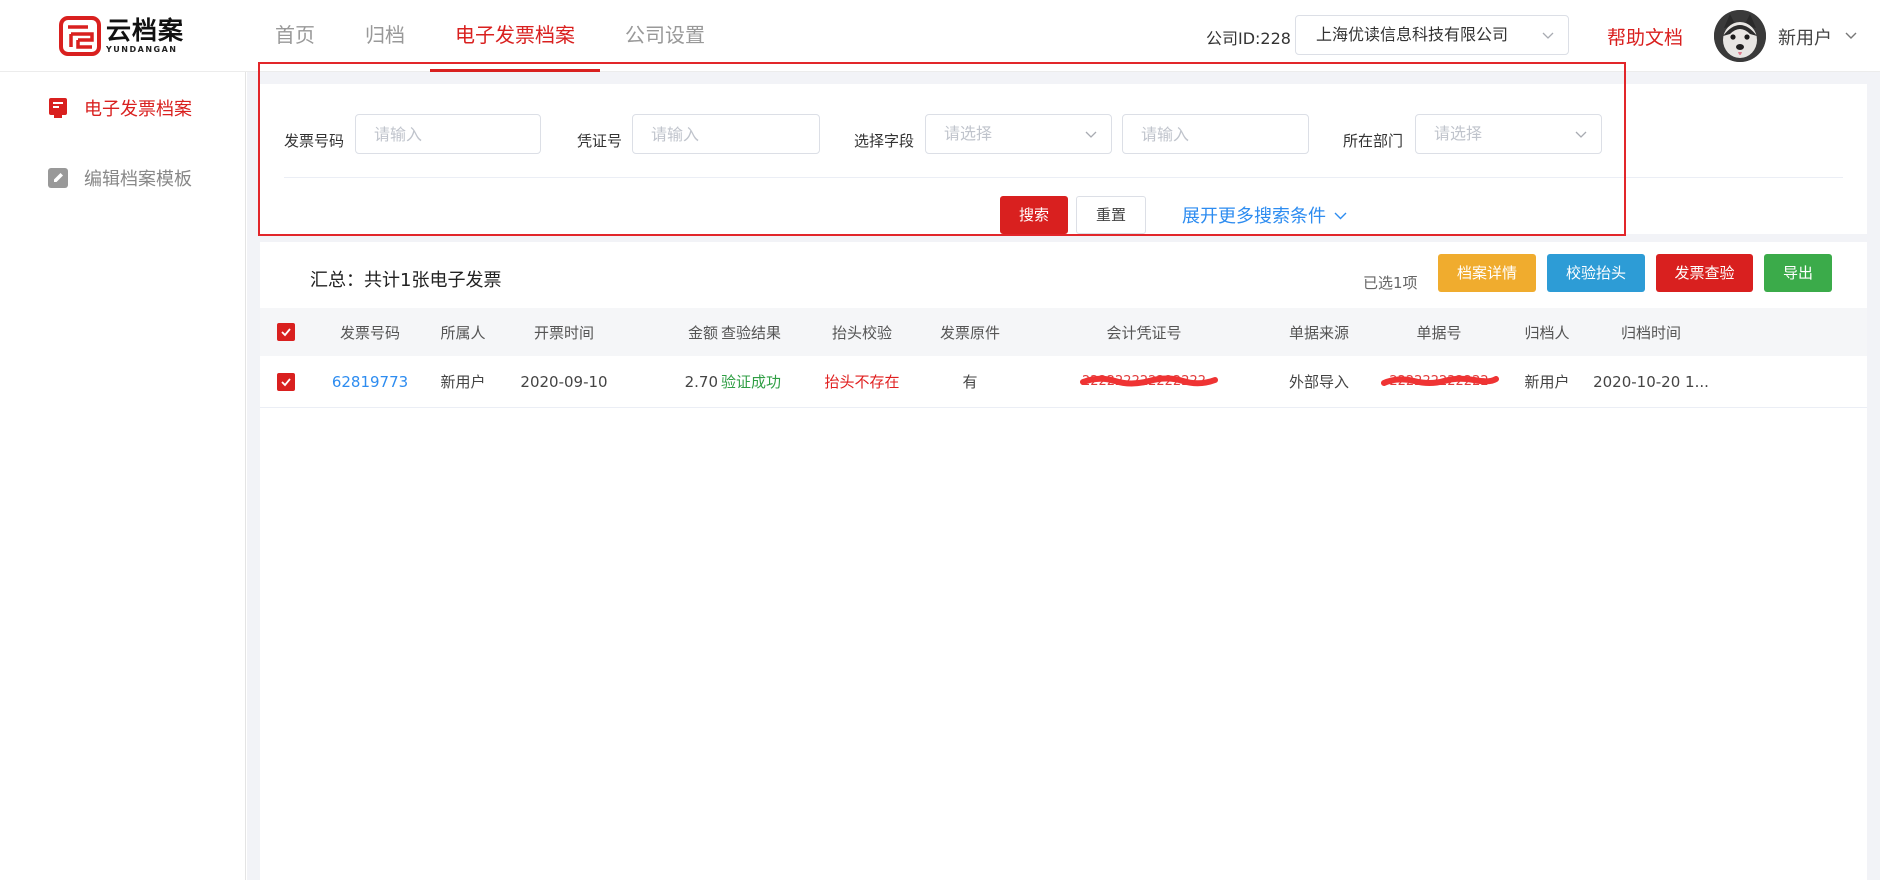 This screenshot has height=880, width=1880. What do you see at coordinates (1373, 141) in the screenshot?
I see `dept-label: 所在部门` at bounding box center [1373, 141].